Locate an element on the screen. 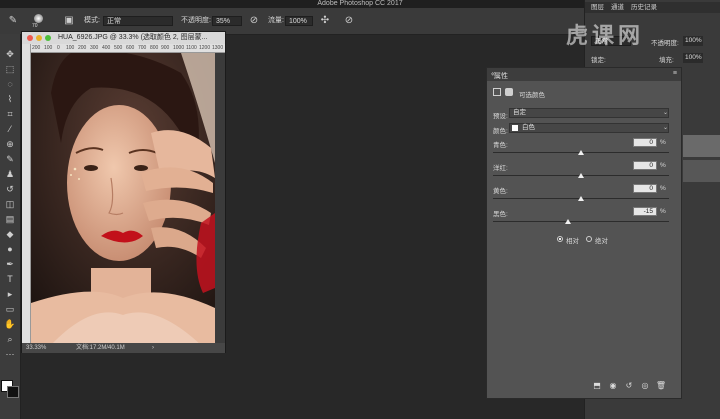  tab-history: 历史记录 is located at coordinates (644, 7).